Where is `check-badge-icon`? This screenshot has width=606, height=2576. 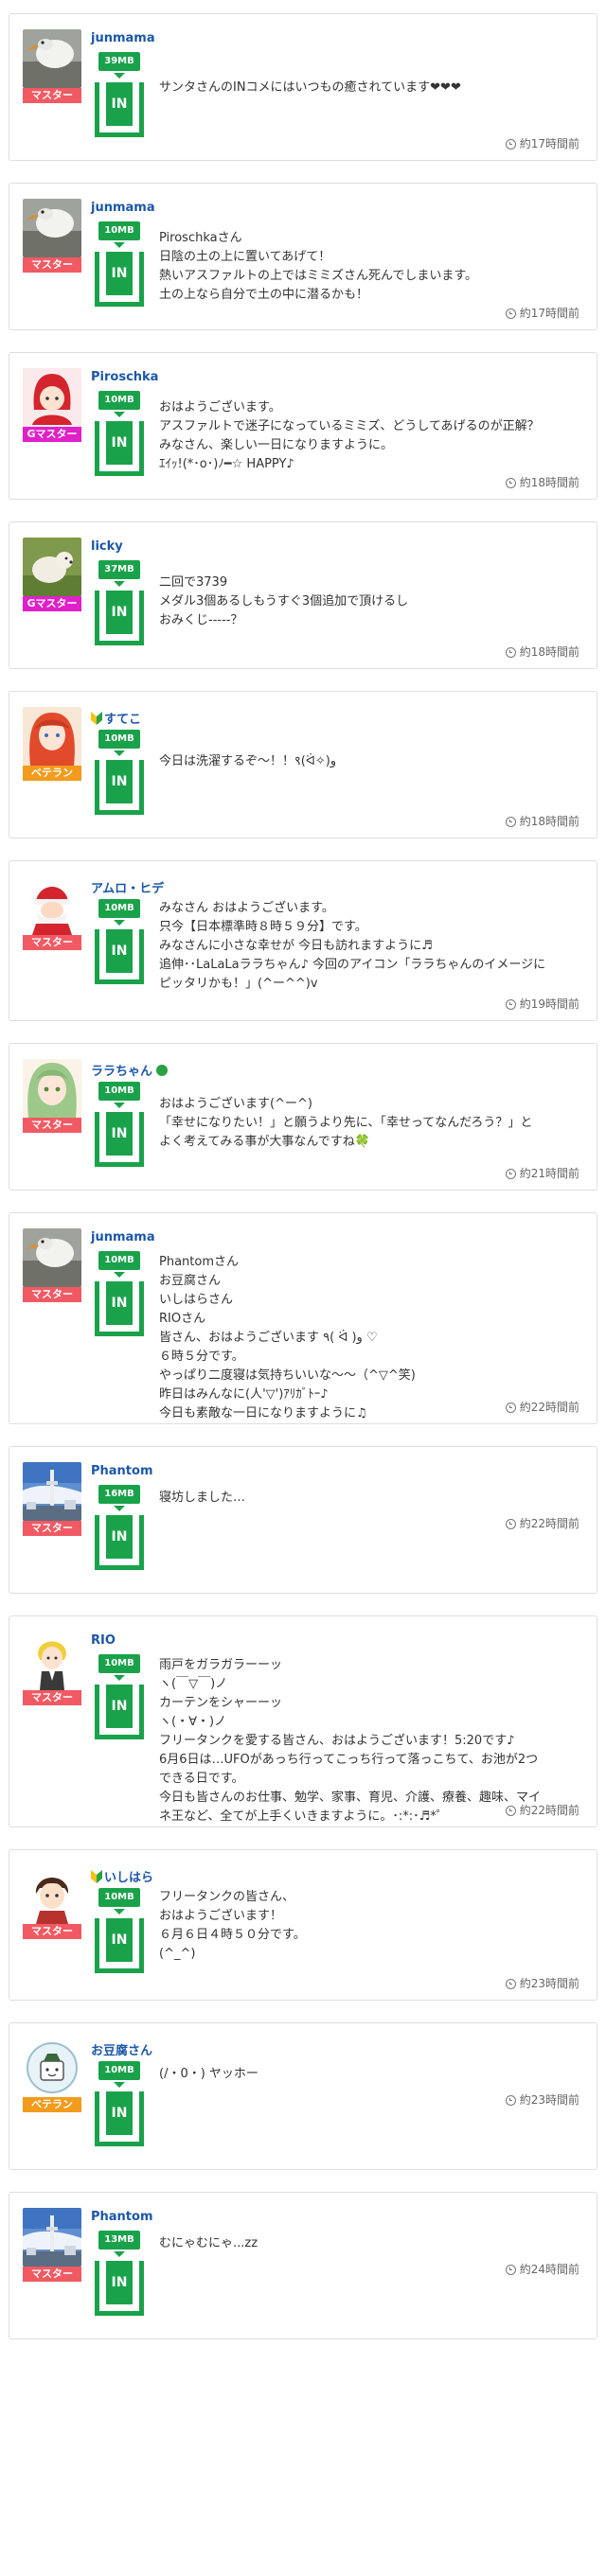
check-badge-icon is located at coordinates (162, 1070).